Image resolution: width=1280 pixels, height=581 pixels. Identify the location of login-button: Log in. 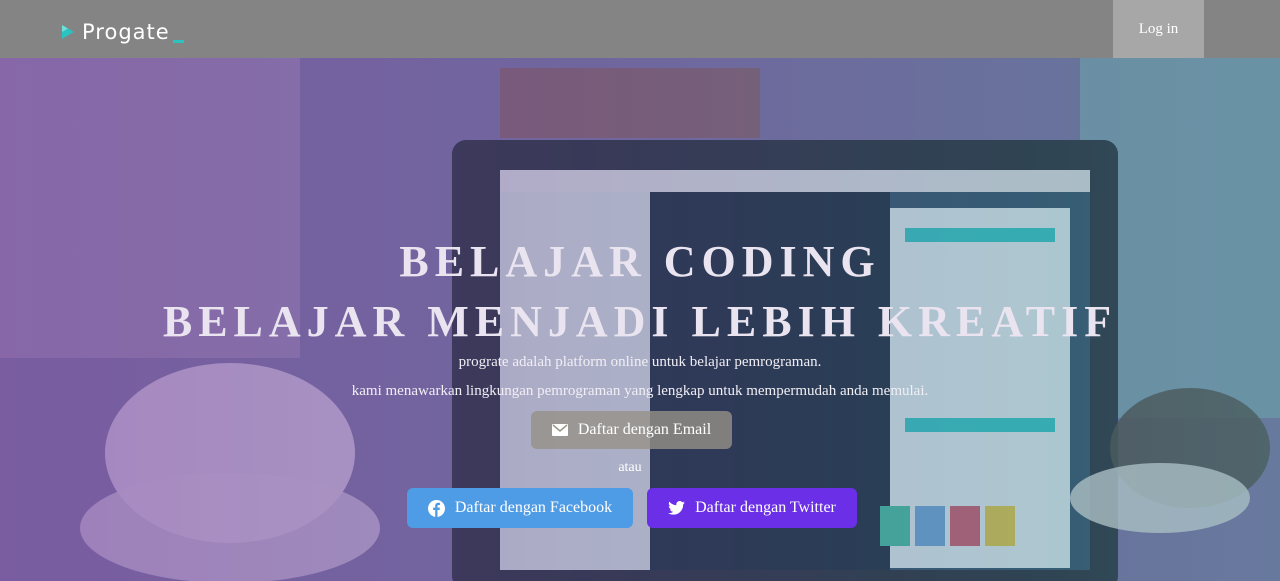
(1158, 29).